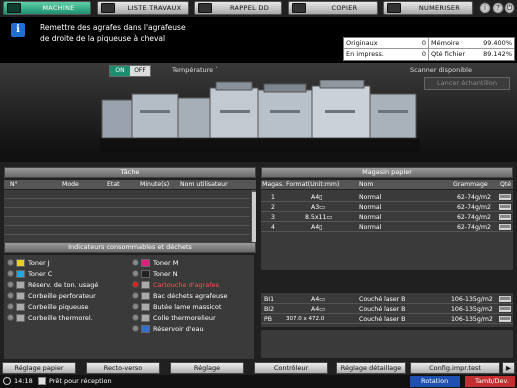 Image resolution: width=517 pixels, height=388 pixels. What do you see at coordinates (135, 284) in the screenshot?
I see `error-status-dot` at bounding box center [135, 284].